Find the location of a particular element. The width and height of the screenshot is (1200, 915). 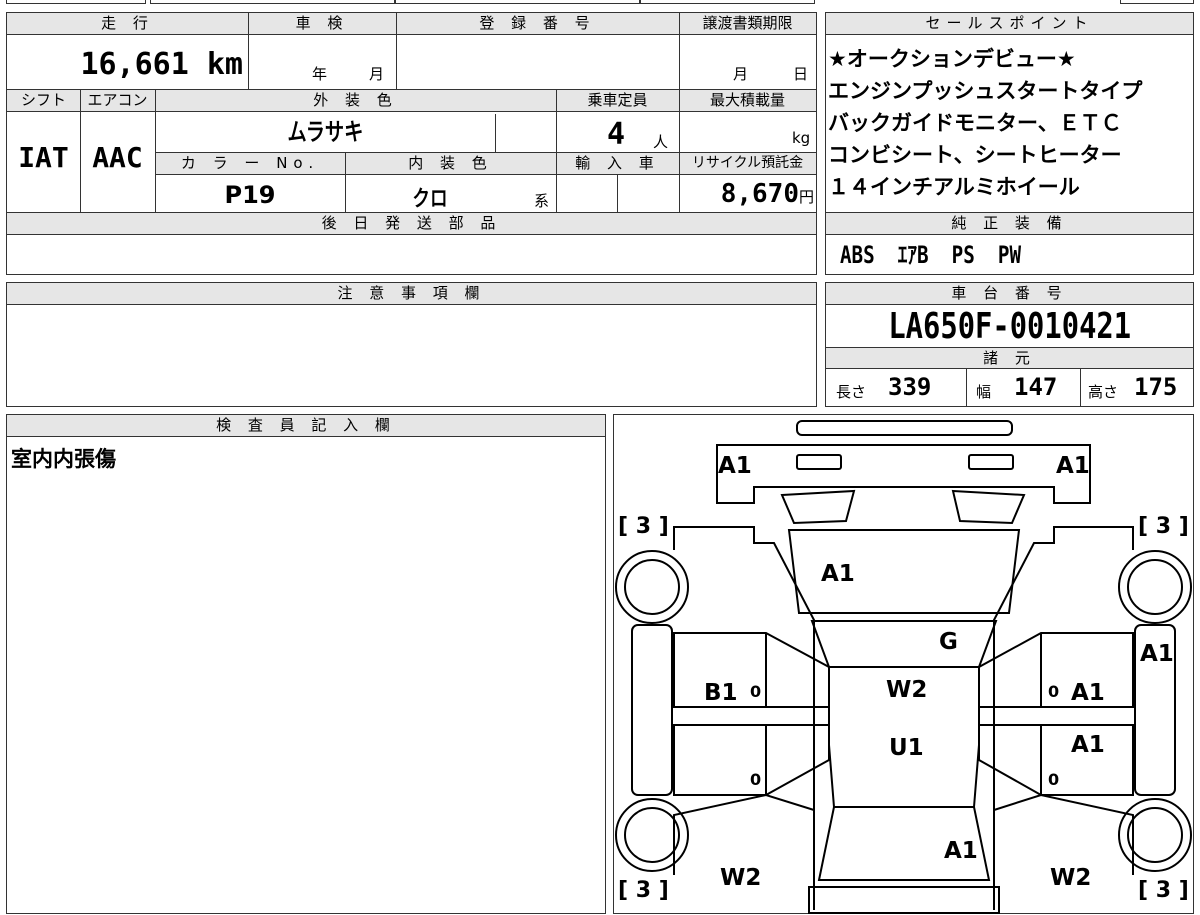

tire-mark-rear-right: [ 3 ] is located at coordinates (1163, 890).